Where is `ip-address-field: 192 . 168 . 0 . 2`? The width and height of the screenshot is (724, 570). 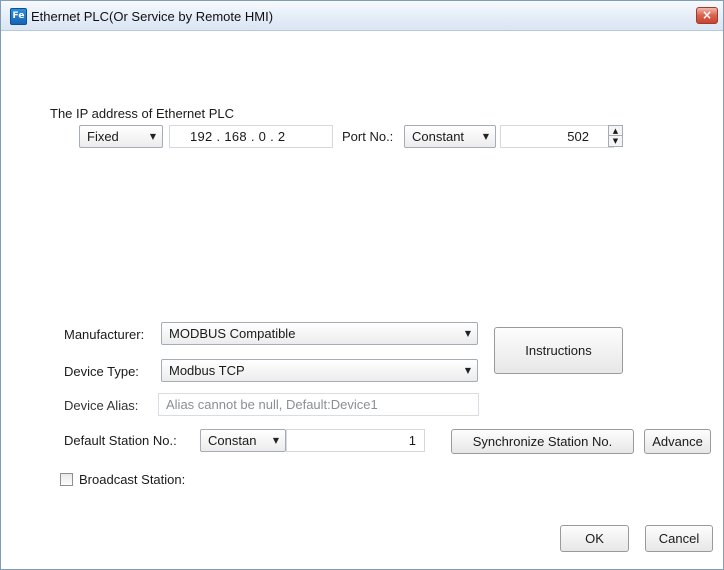 ip-address-field: 192 . 168 . 0 . 2 is located at coordinates (251, 136).